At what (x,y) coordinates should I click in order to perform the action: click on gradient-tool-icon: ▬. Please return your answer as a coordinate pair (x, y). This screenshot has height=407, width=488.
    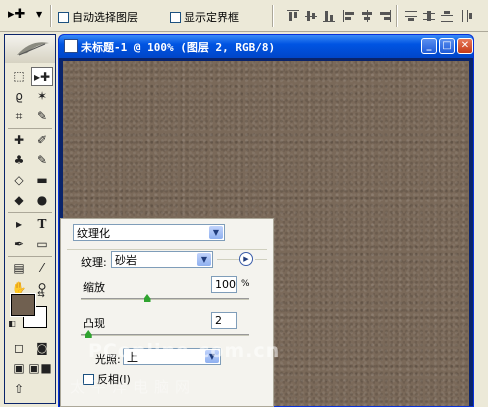
    Looking at the image, I should click on (42, 180).